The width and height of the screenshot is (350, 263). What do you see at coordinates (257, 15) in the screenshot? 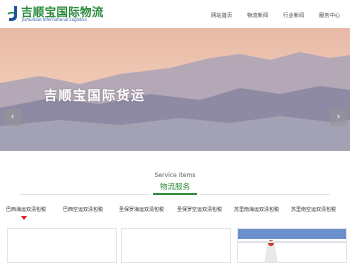
I see `nav-logistics-news: 物流新闻` at bounding box center [257, 15].